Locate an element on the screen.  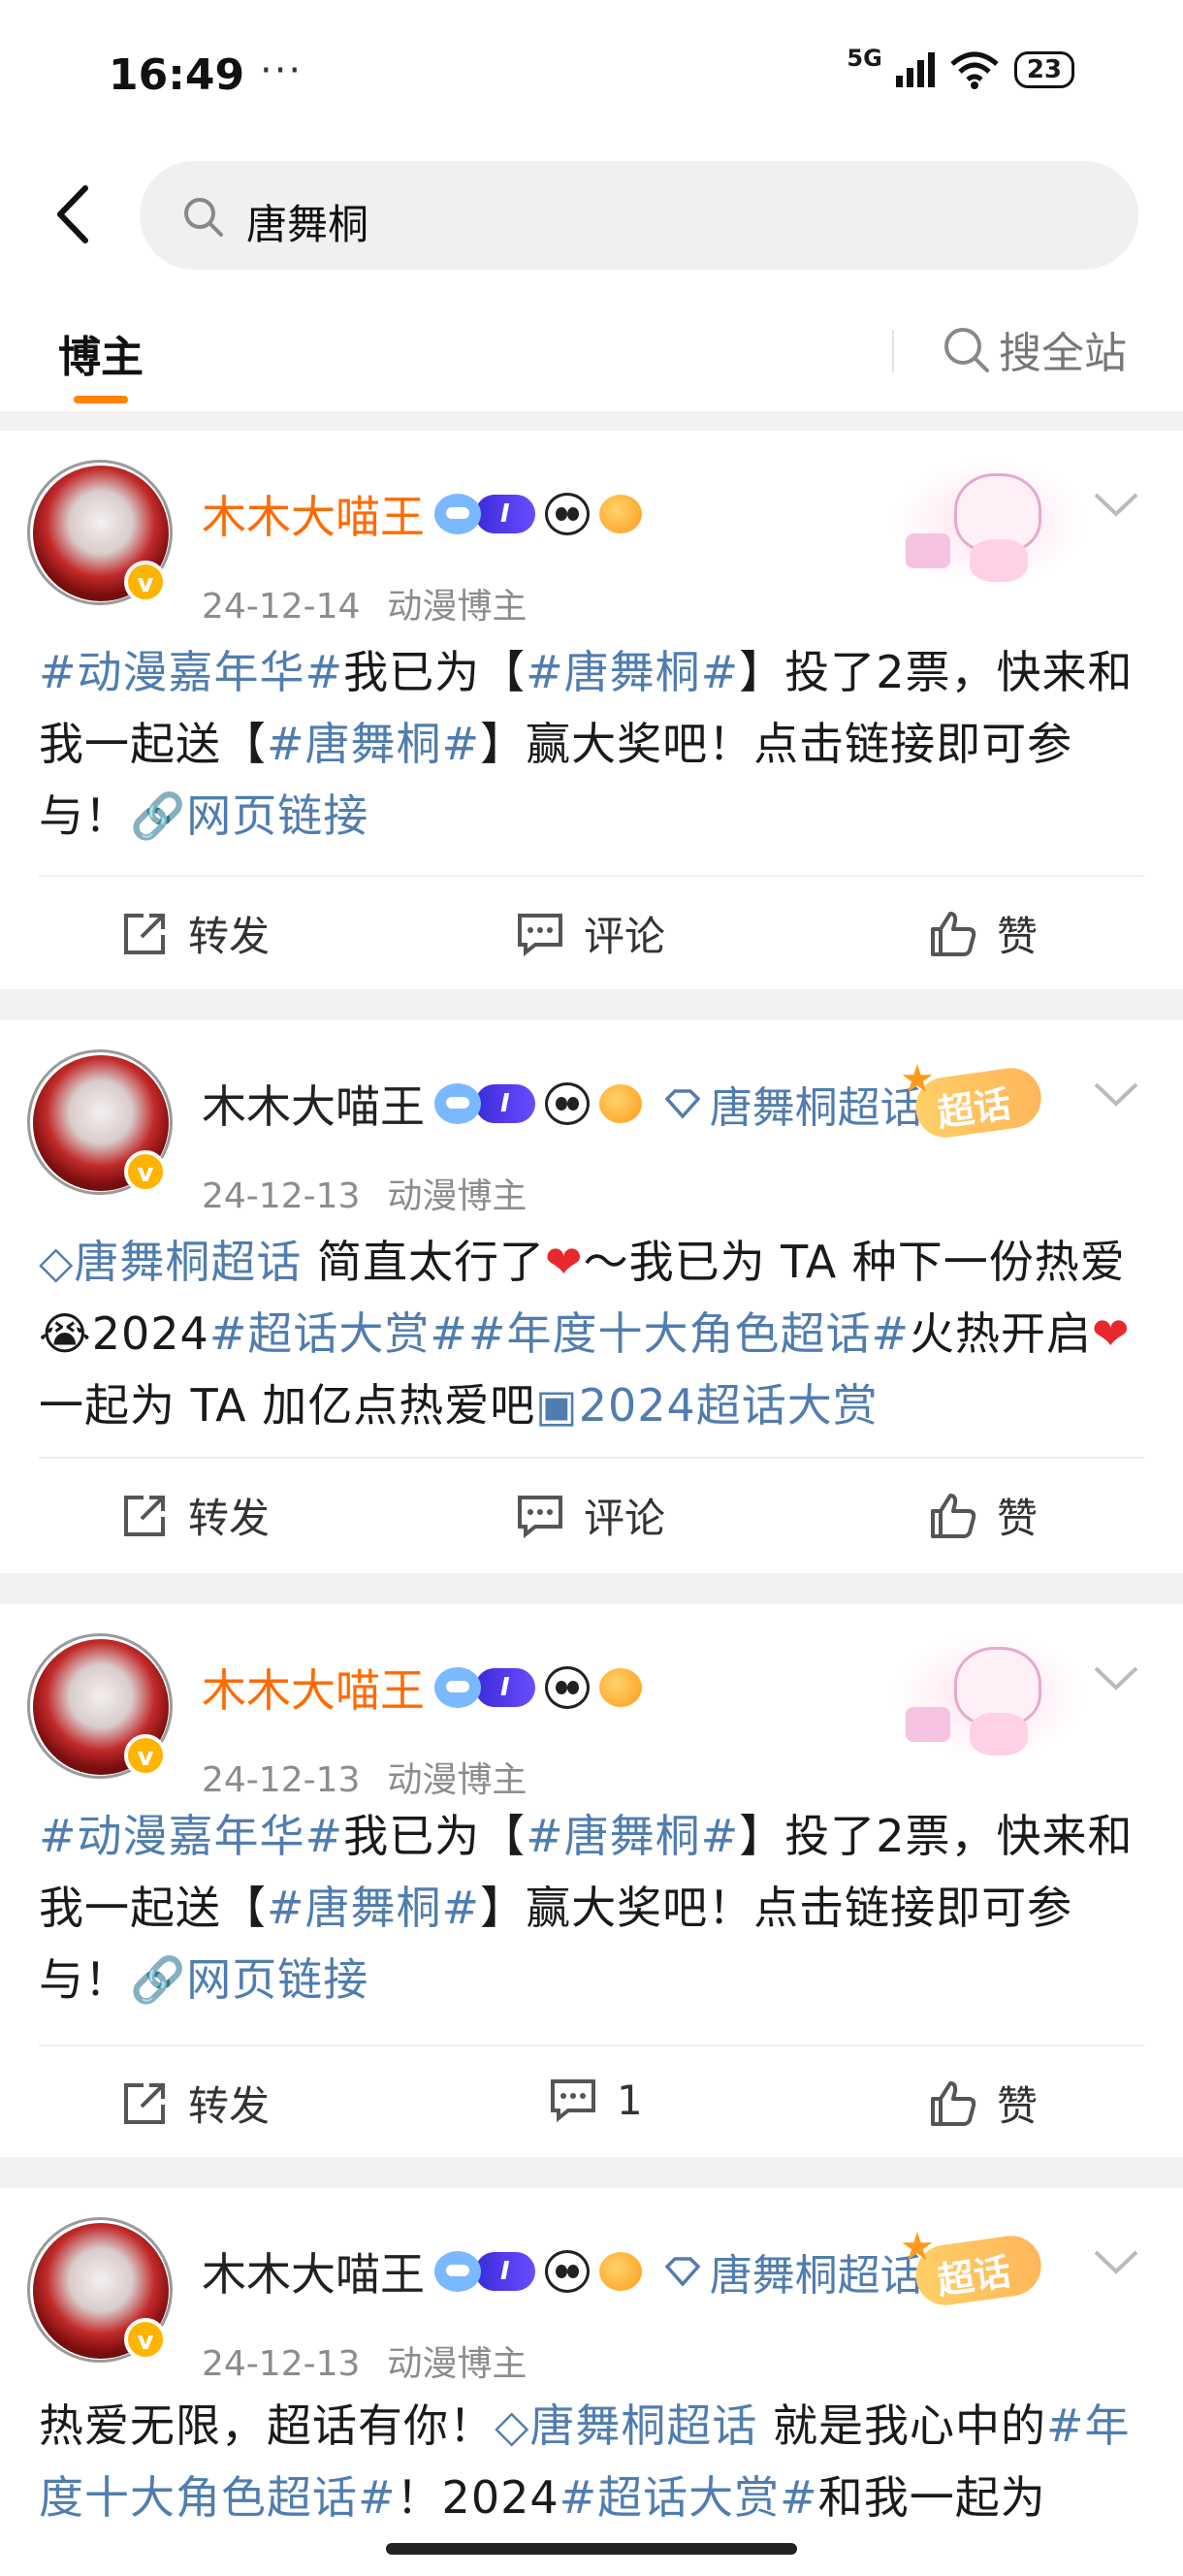
text-segment: 就是我心中的 is located at coordinates (902, 2425).